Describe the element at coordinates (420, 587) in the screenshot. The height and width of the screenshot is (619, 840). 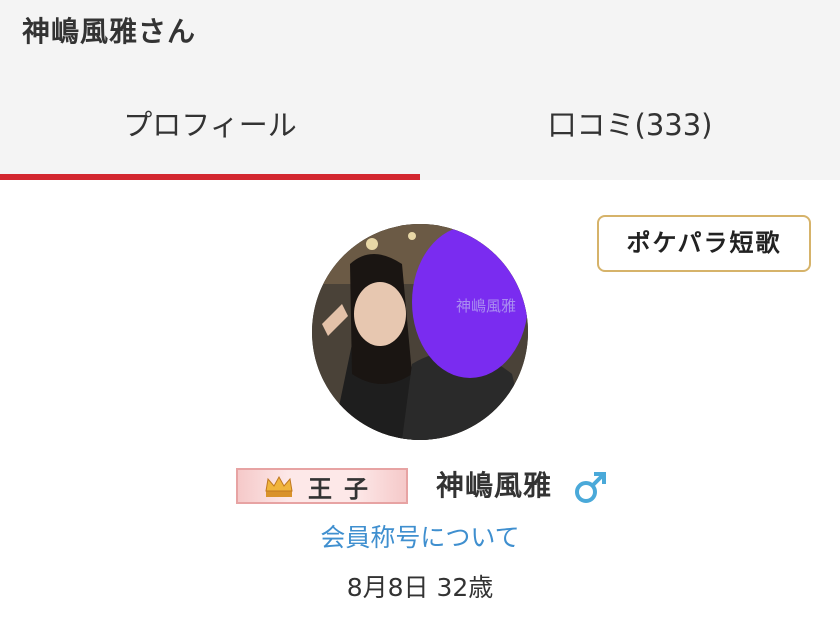
I see `birthday-age: 8月8日 32歳` at that location.